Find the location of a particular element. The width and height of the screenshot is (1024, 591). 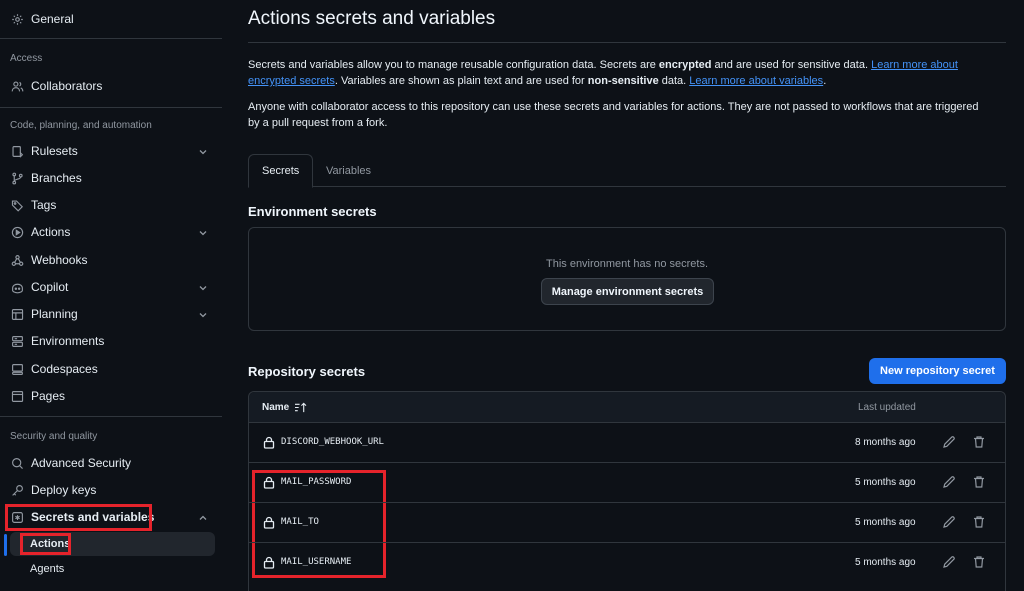

title-divider is located at coordinates (627, 42).